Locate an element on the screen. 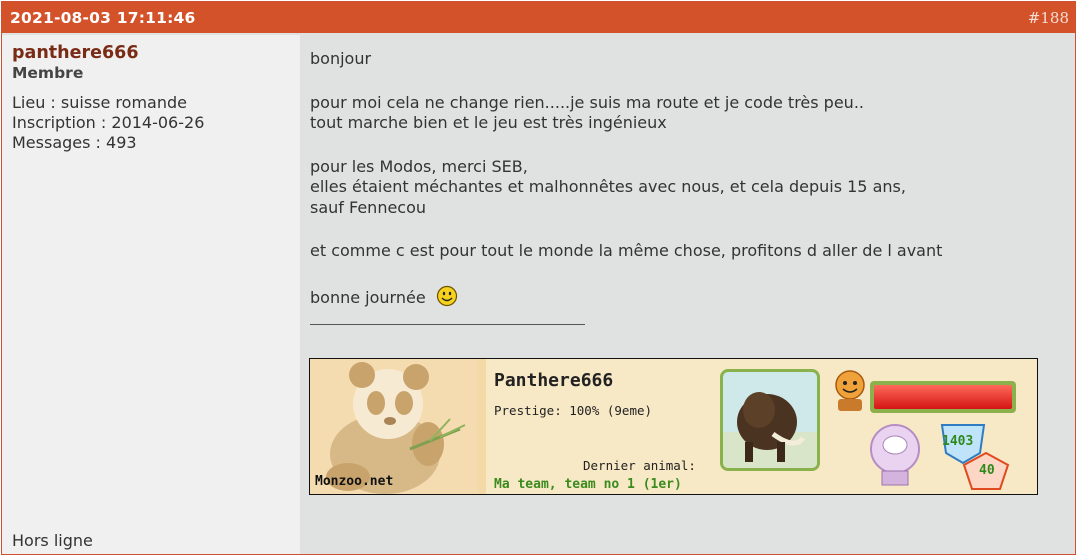 This screenshot has height=557, width=1078. author-name: panthere666 is located at coordinates (156, 53).